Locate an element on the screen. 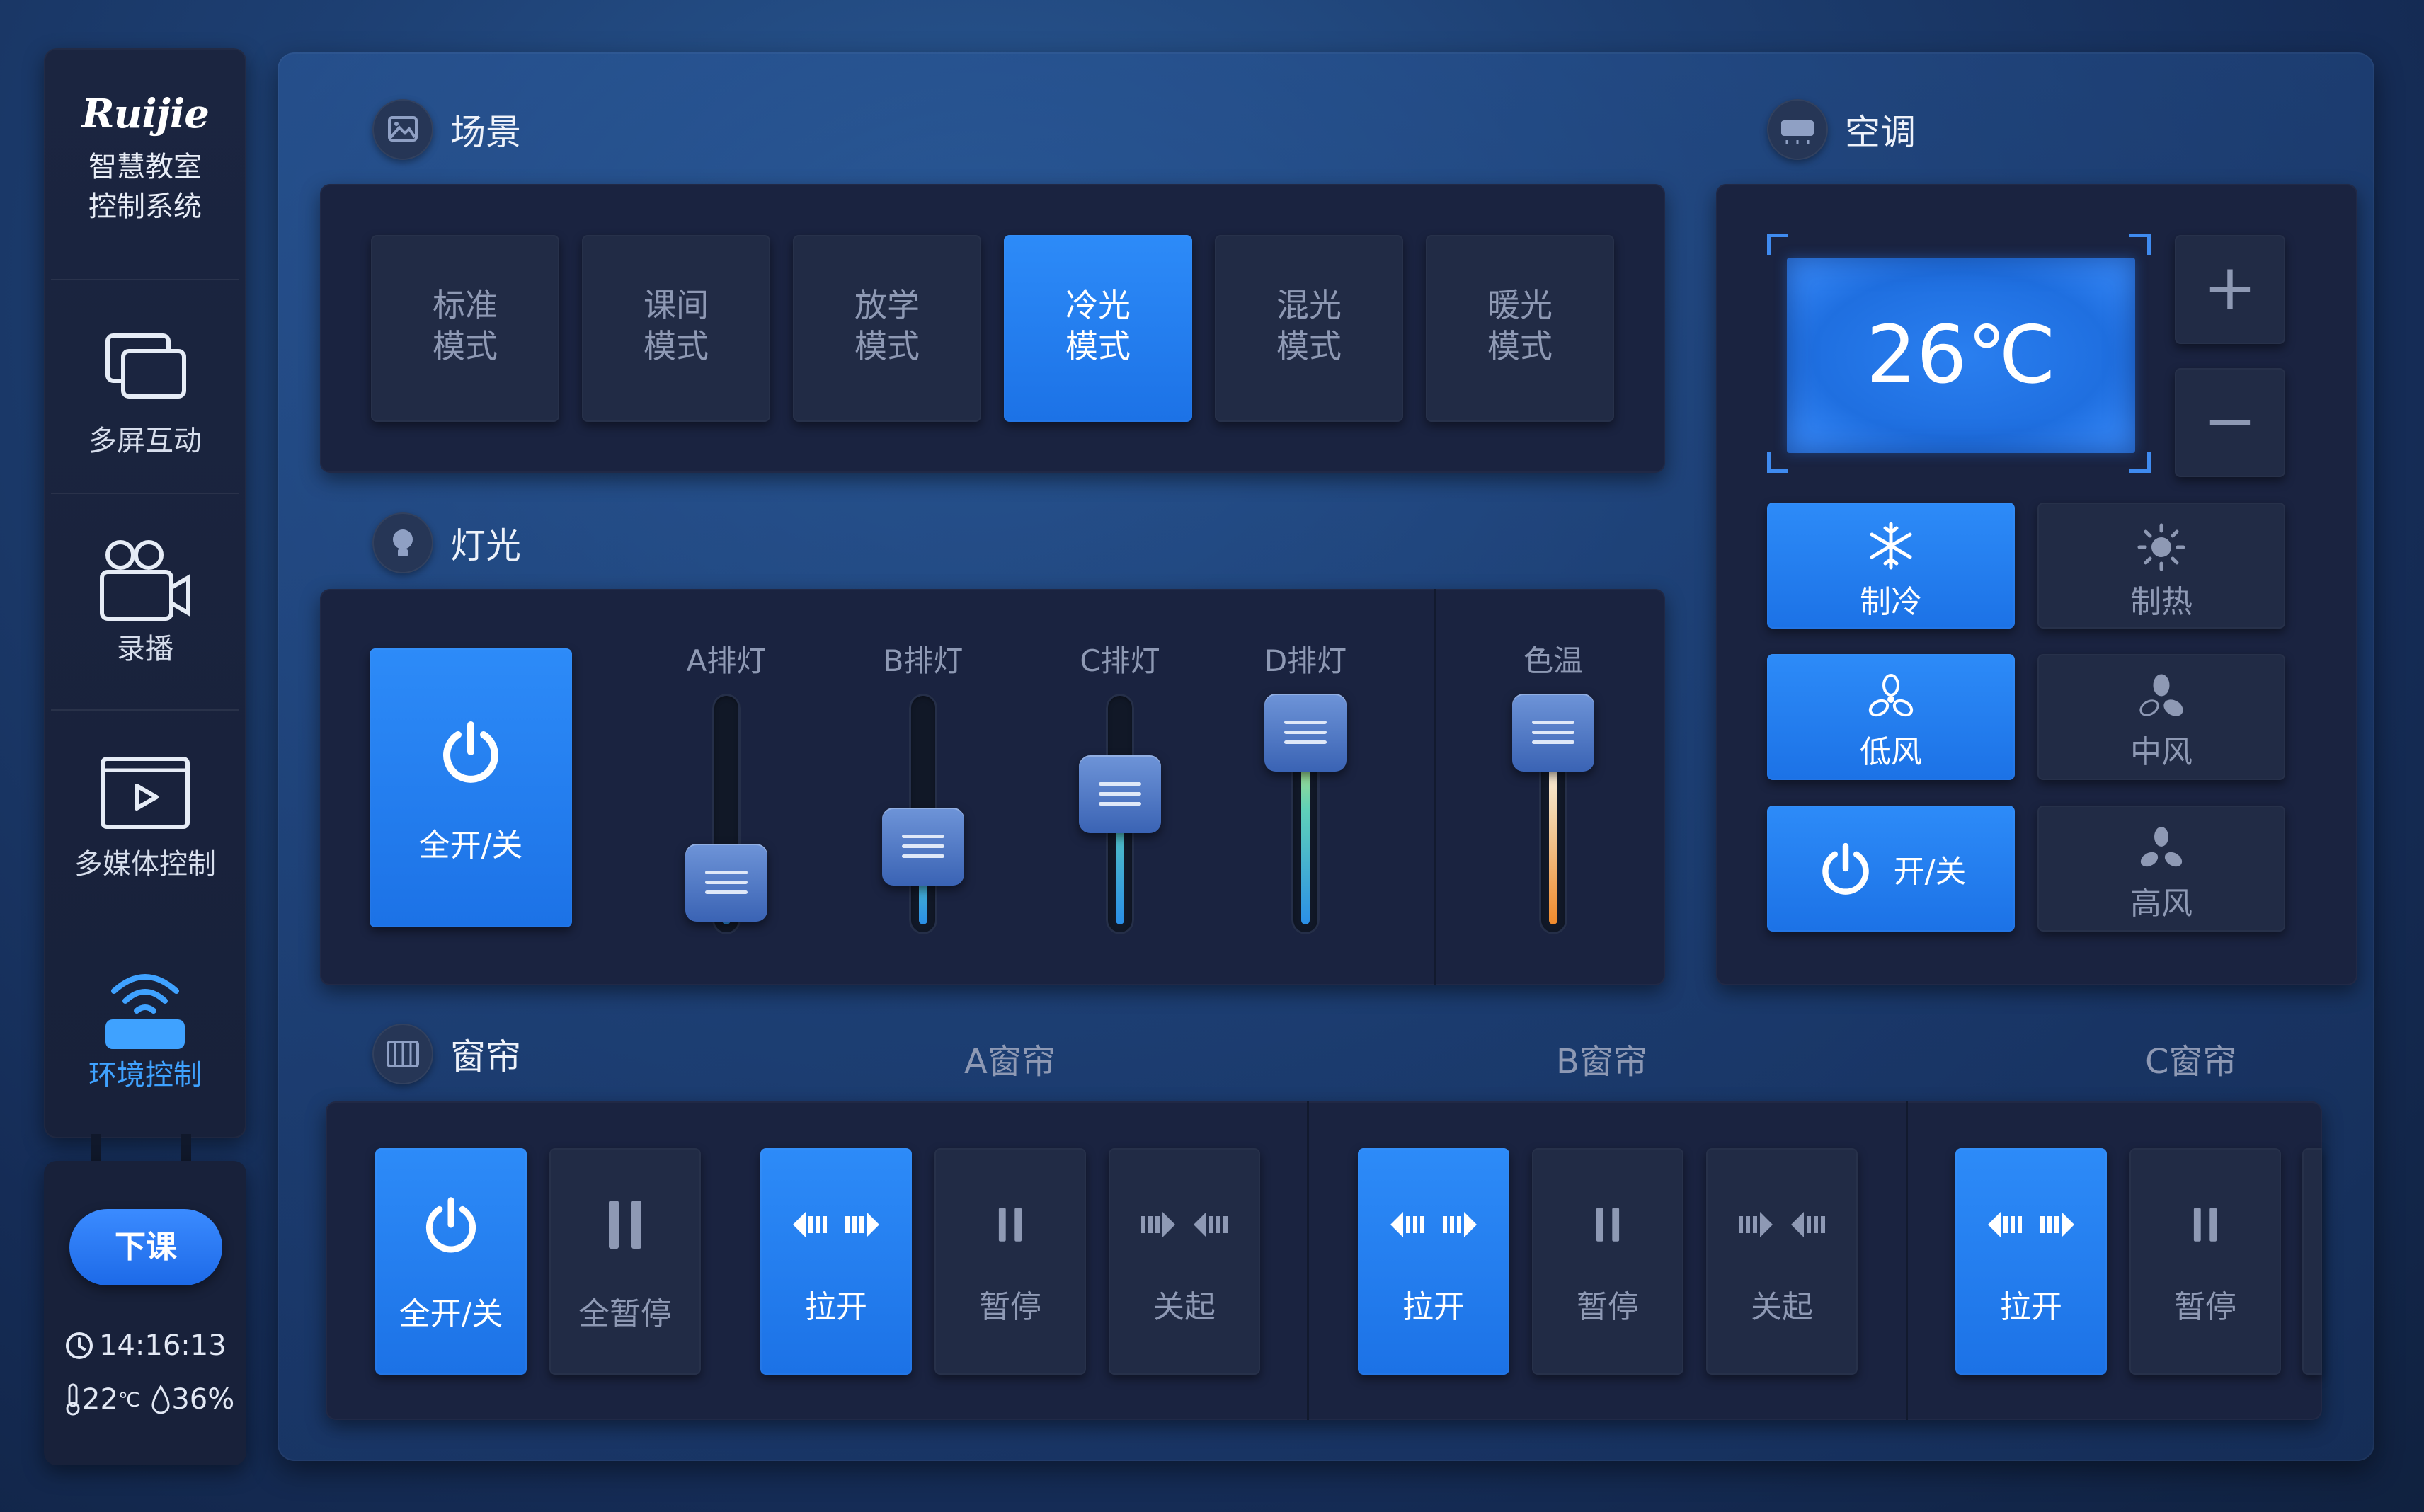  sidebar-footer: 下课 14:16:13 22 ℃ 36% is located at coordinates (145, 1313).